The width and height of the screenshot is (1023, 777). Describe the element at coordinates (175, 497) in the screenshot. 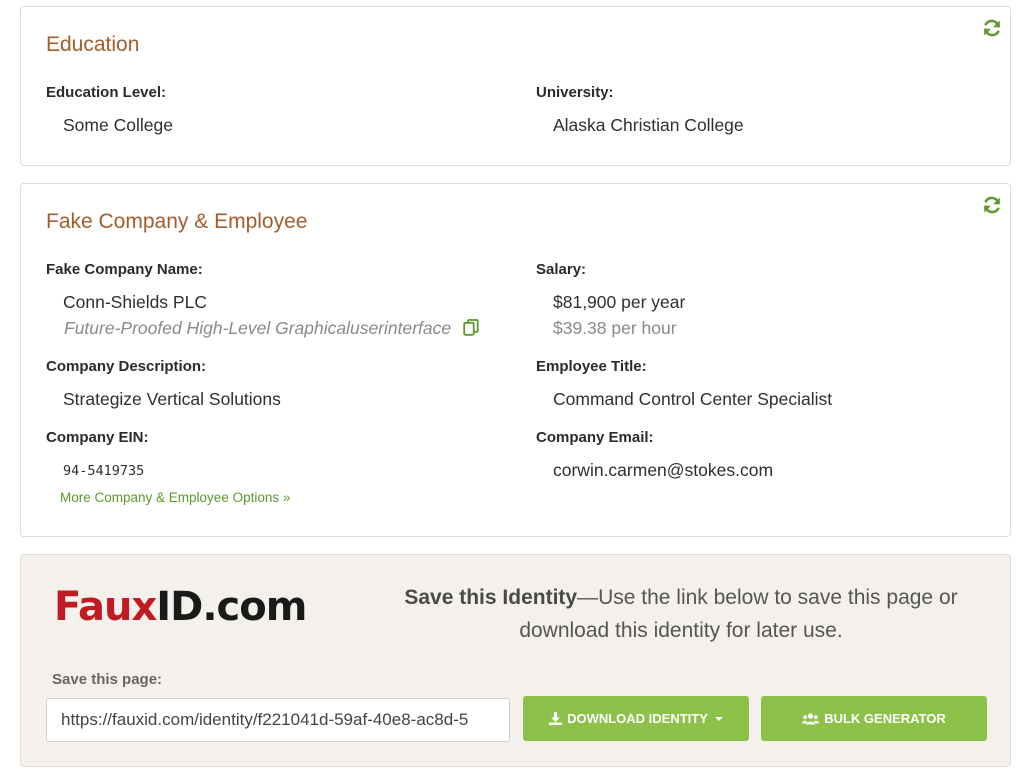

I see `more-company-options-link: More Company & Employee Options »` at that location.